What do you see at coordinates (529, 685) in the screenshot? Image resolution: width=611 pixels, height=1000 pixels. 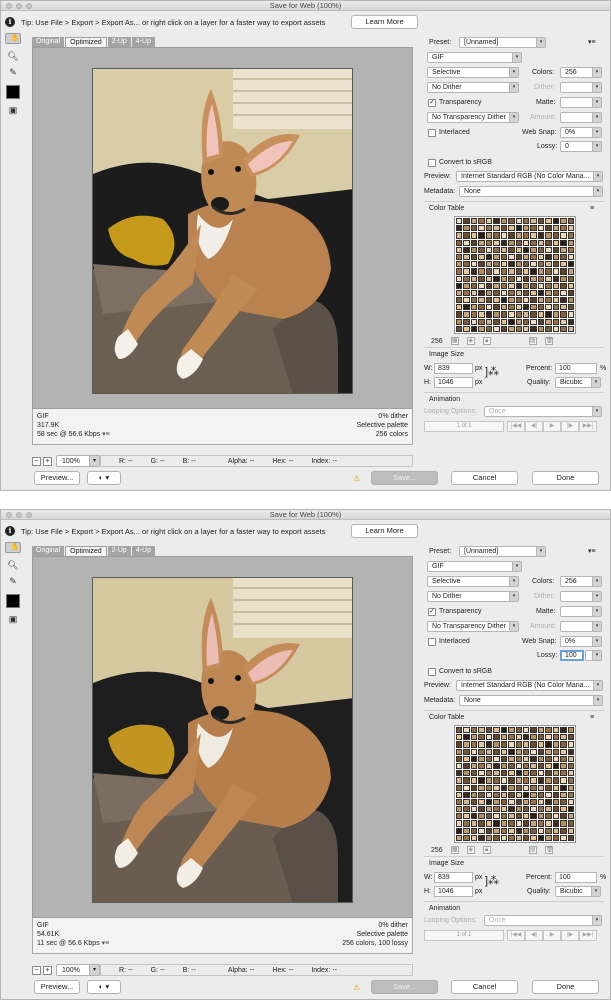 I see `preview-profile-select: Internet Standard RGB (No Color Mana... ▾` at bounding box center [529, 685].